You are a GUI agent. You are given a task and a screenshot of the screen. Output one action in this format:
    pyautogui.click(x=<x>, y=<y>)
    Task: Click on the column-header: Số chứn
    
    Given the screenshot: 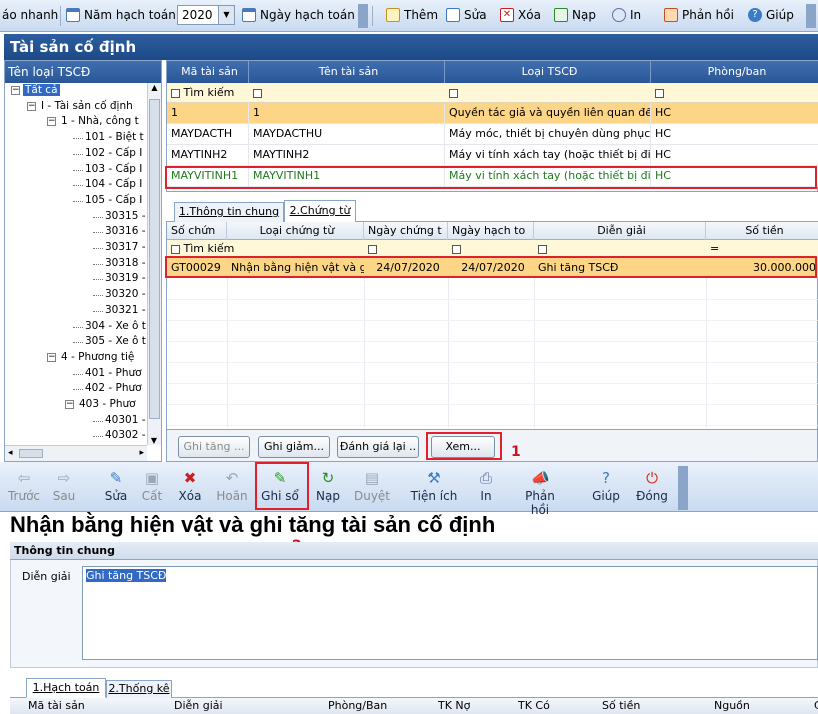 What is the action you would take?
    pyautogui.click(x=197, y=231)
    